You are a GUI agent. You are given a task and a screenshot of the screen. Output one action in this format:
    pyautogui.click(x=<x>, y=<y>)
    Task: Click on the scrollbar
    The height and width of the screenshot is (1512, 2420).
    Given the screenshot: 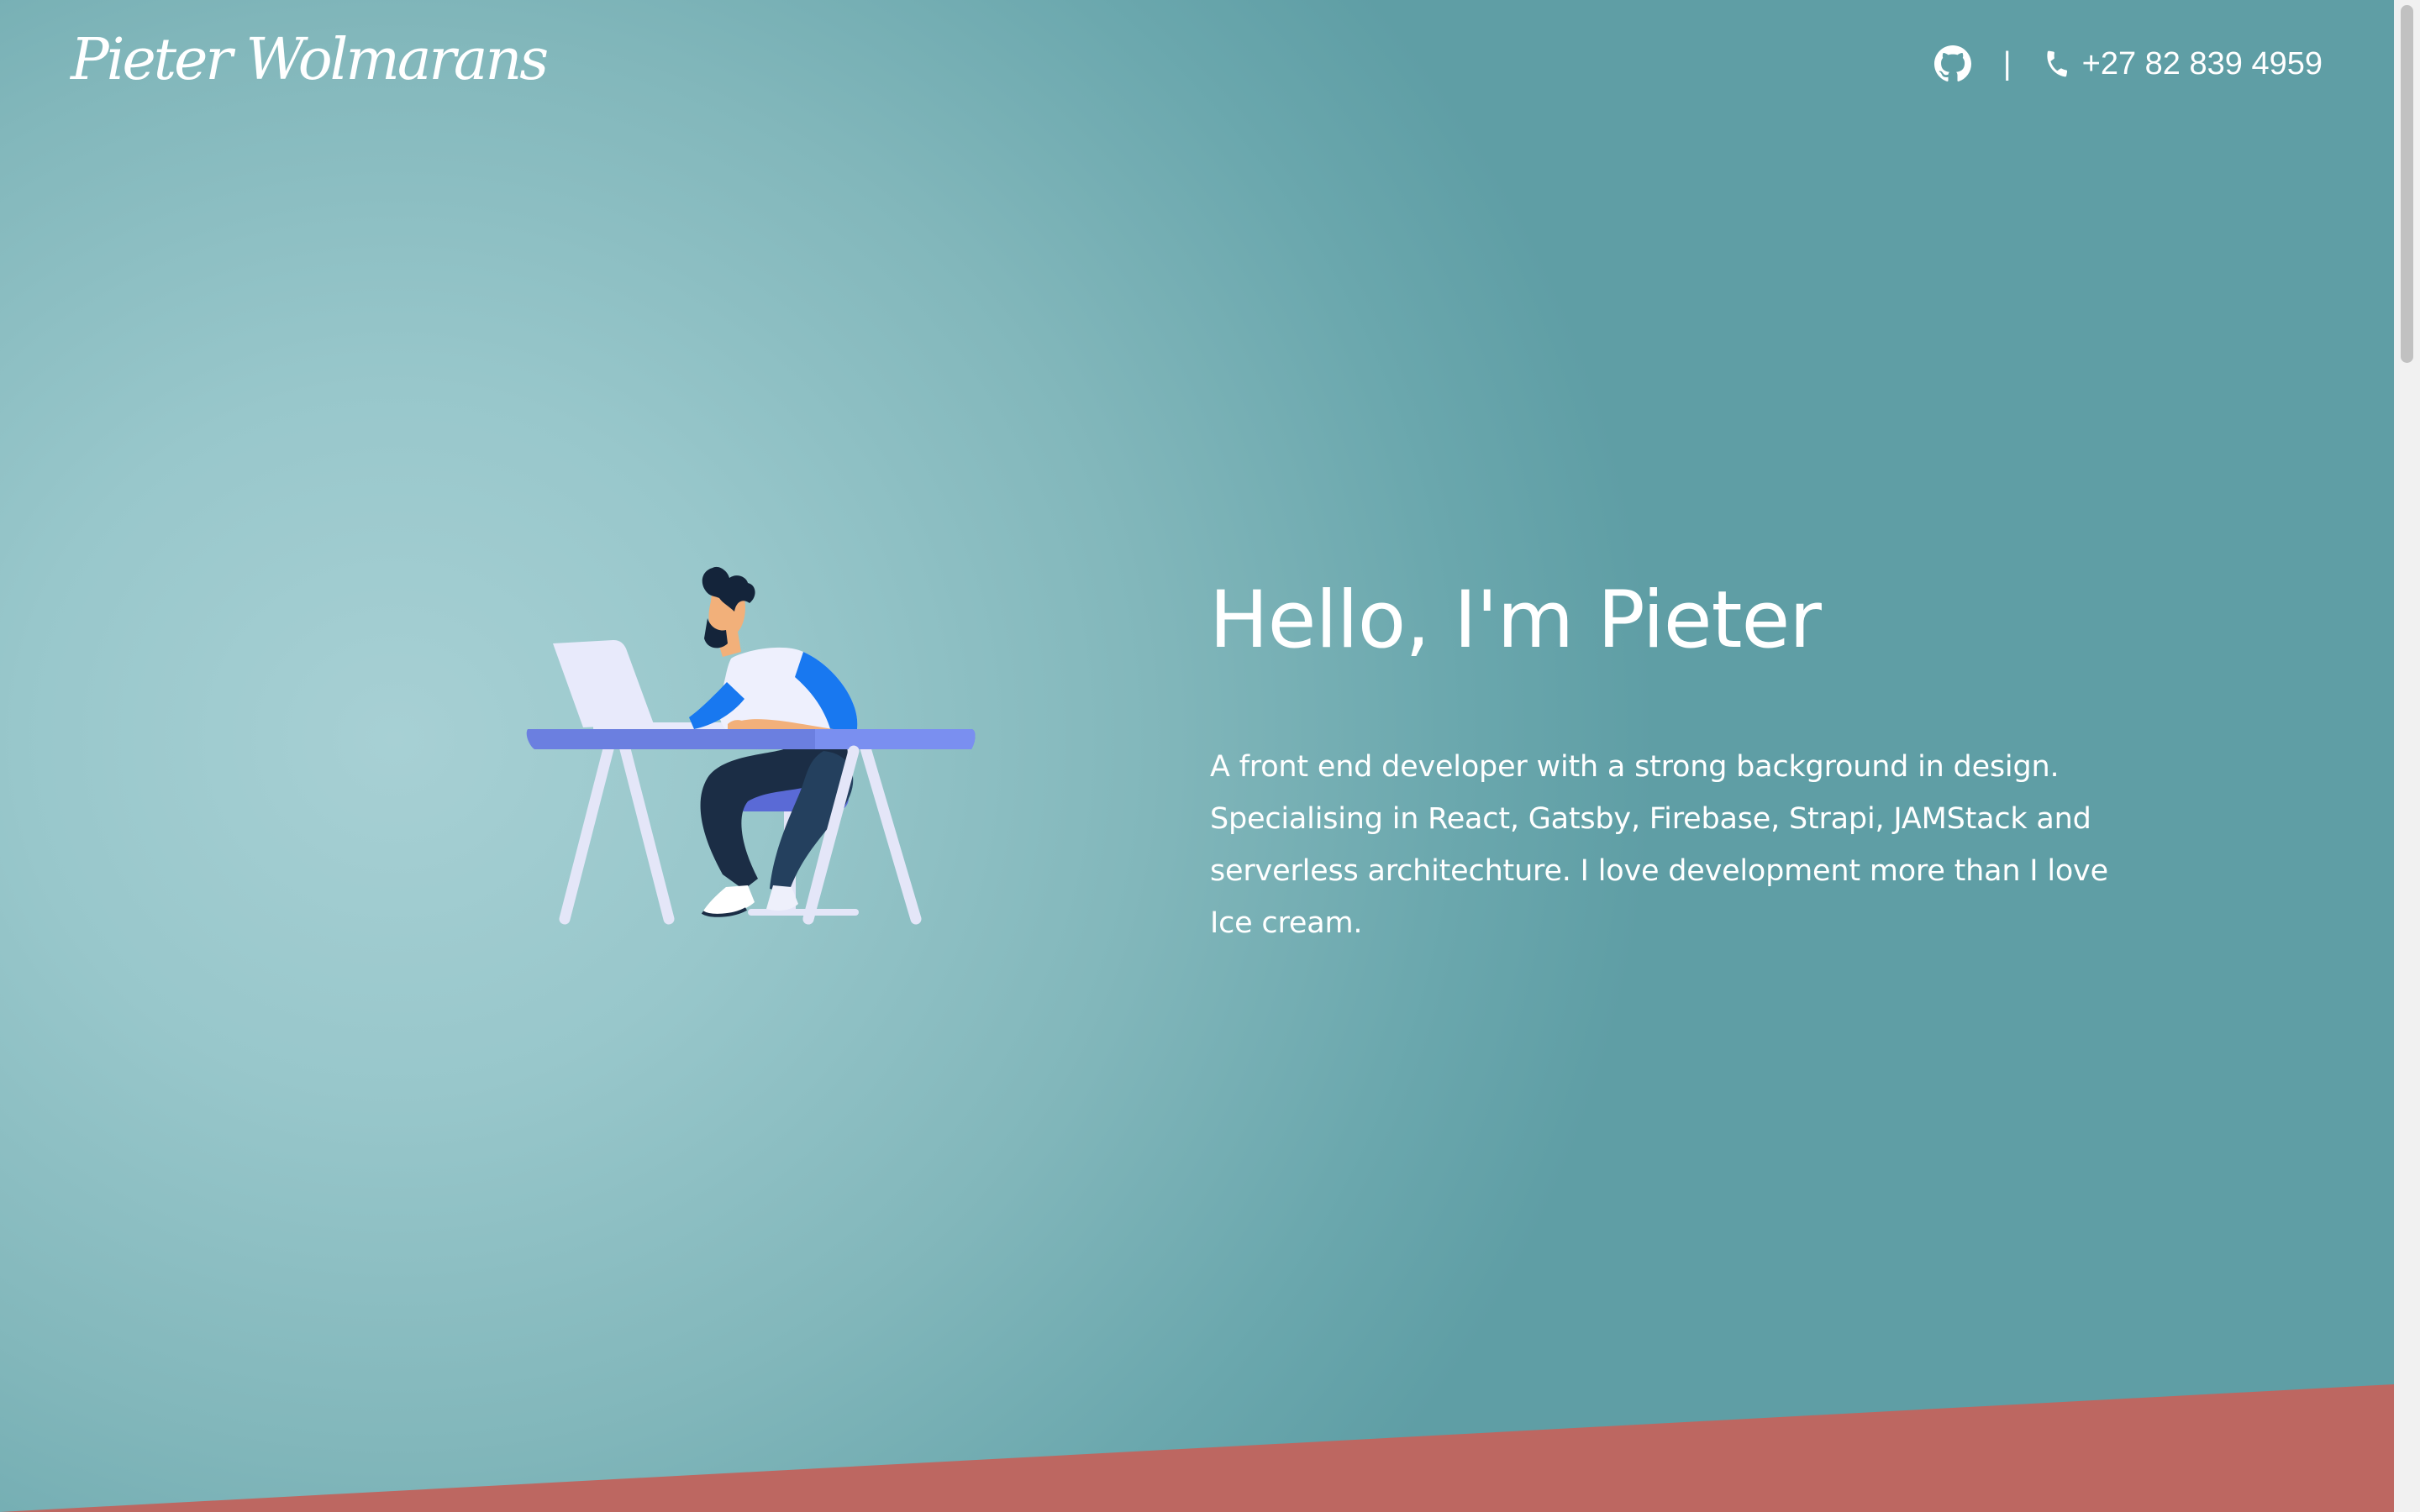 What is the action you would take?
    pyautogui.click(x=2407, y=756)
    